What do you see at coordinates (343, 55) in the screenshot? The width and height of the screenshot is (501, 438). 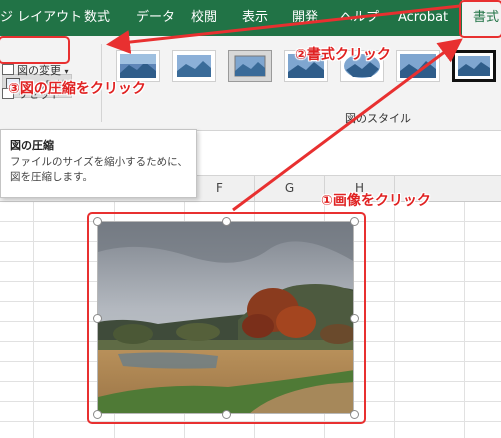 I see `annotation-step2: ②書式クリック` at bounding box center [343, 55].